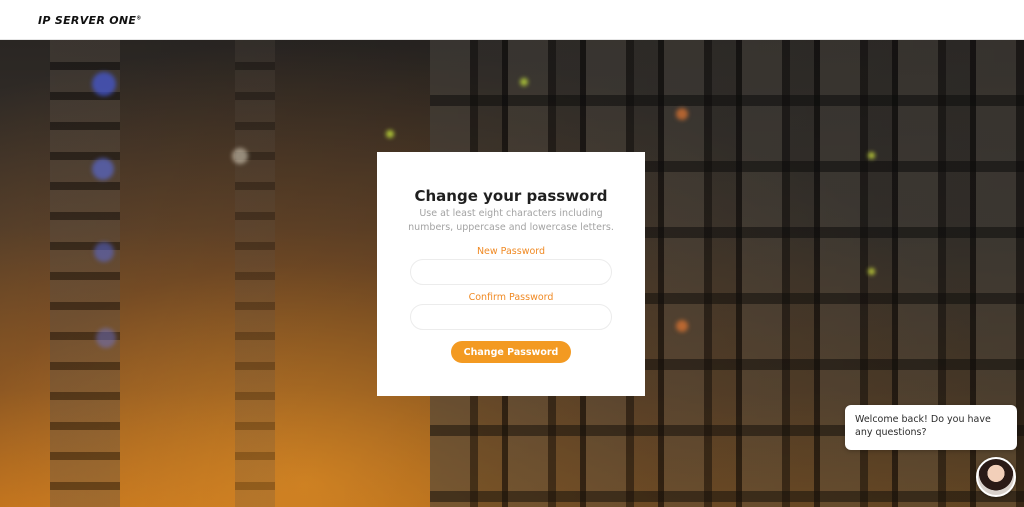  I want to click on top-bar: IP SERVER ONE®, so click(512, 20).